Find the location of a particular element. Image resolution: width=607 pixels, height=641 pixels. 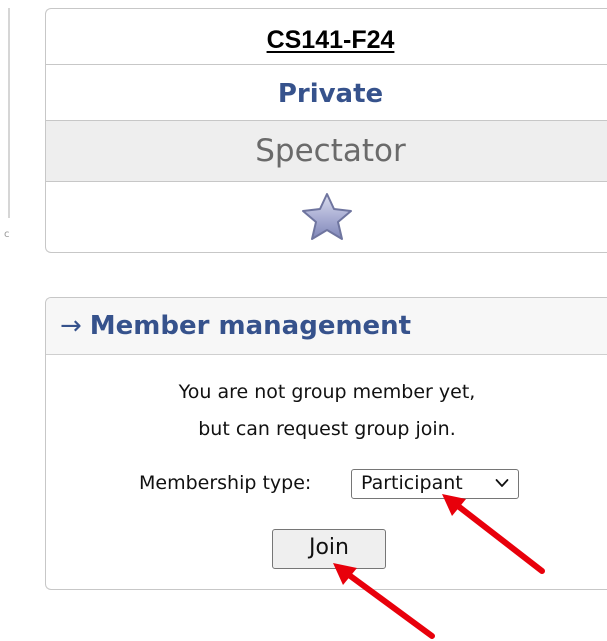

star-icon is located at coordinates (327, 217).